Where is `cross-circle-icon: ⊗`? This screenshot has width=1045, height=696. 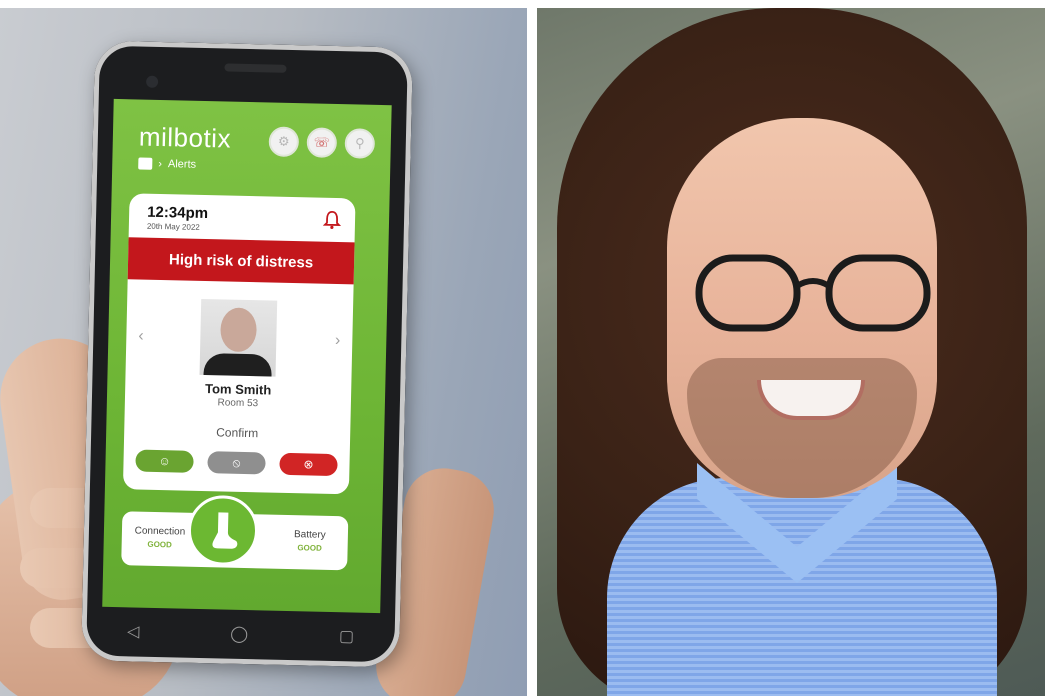 cross-circle-icon: ⊗ is located at coordinates (308, 464).